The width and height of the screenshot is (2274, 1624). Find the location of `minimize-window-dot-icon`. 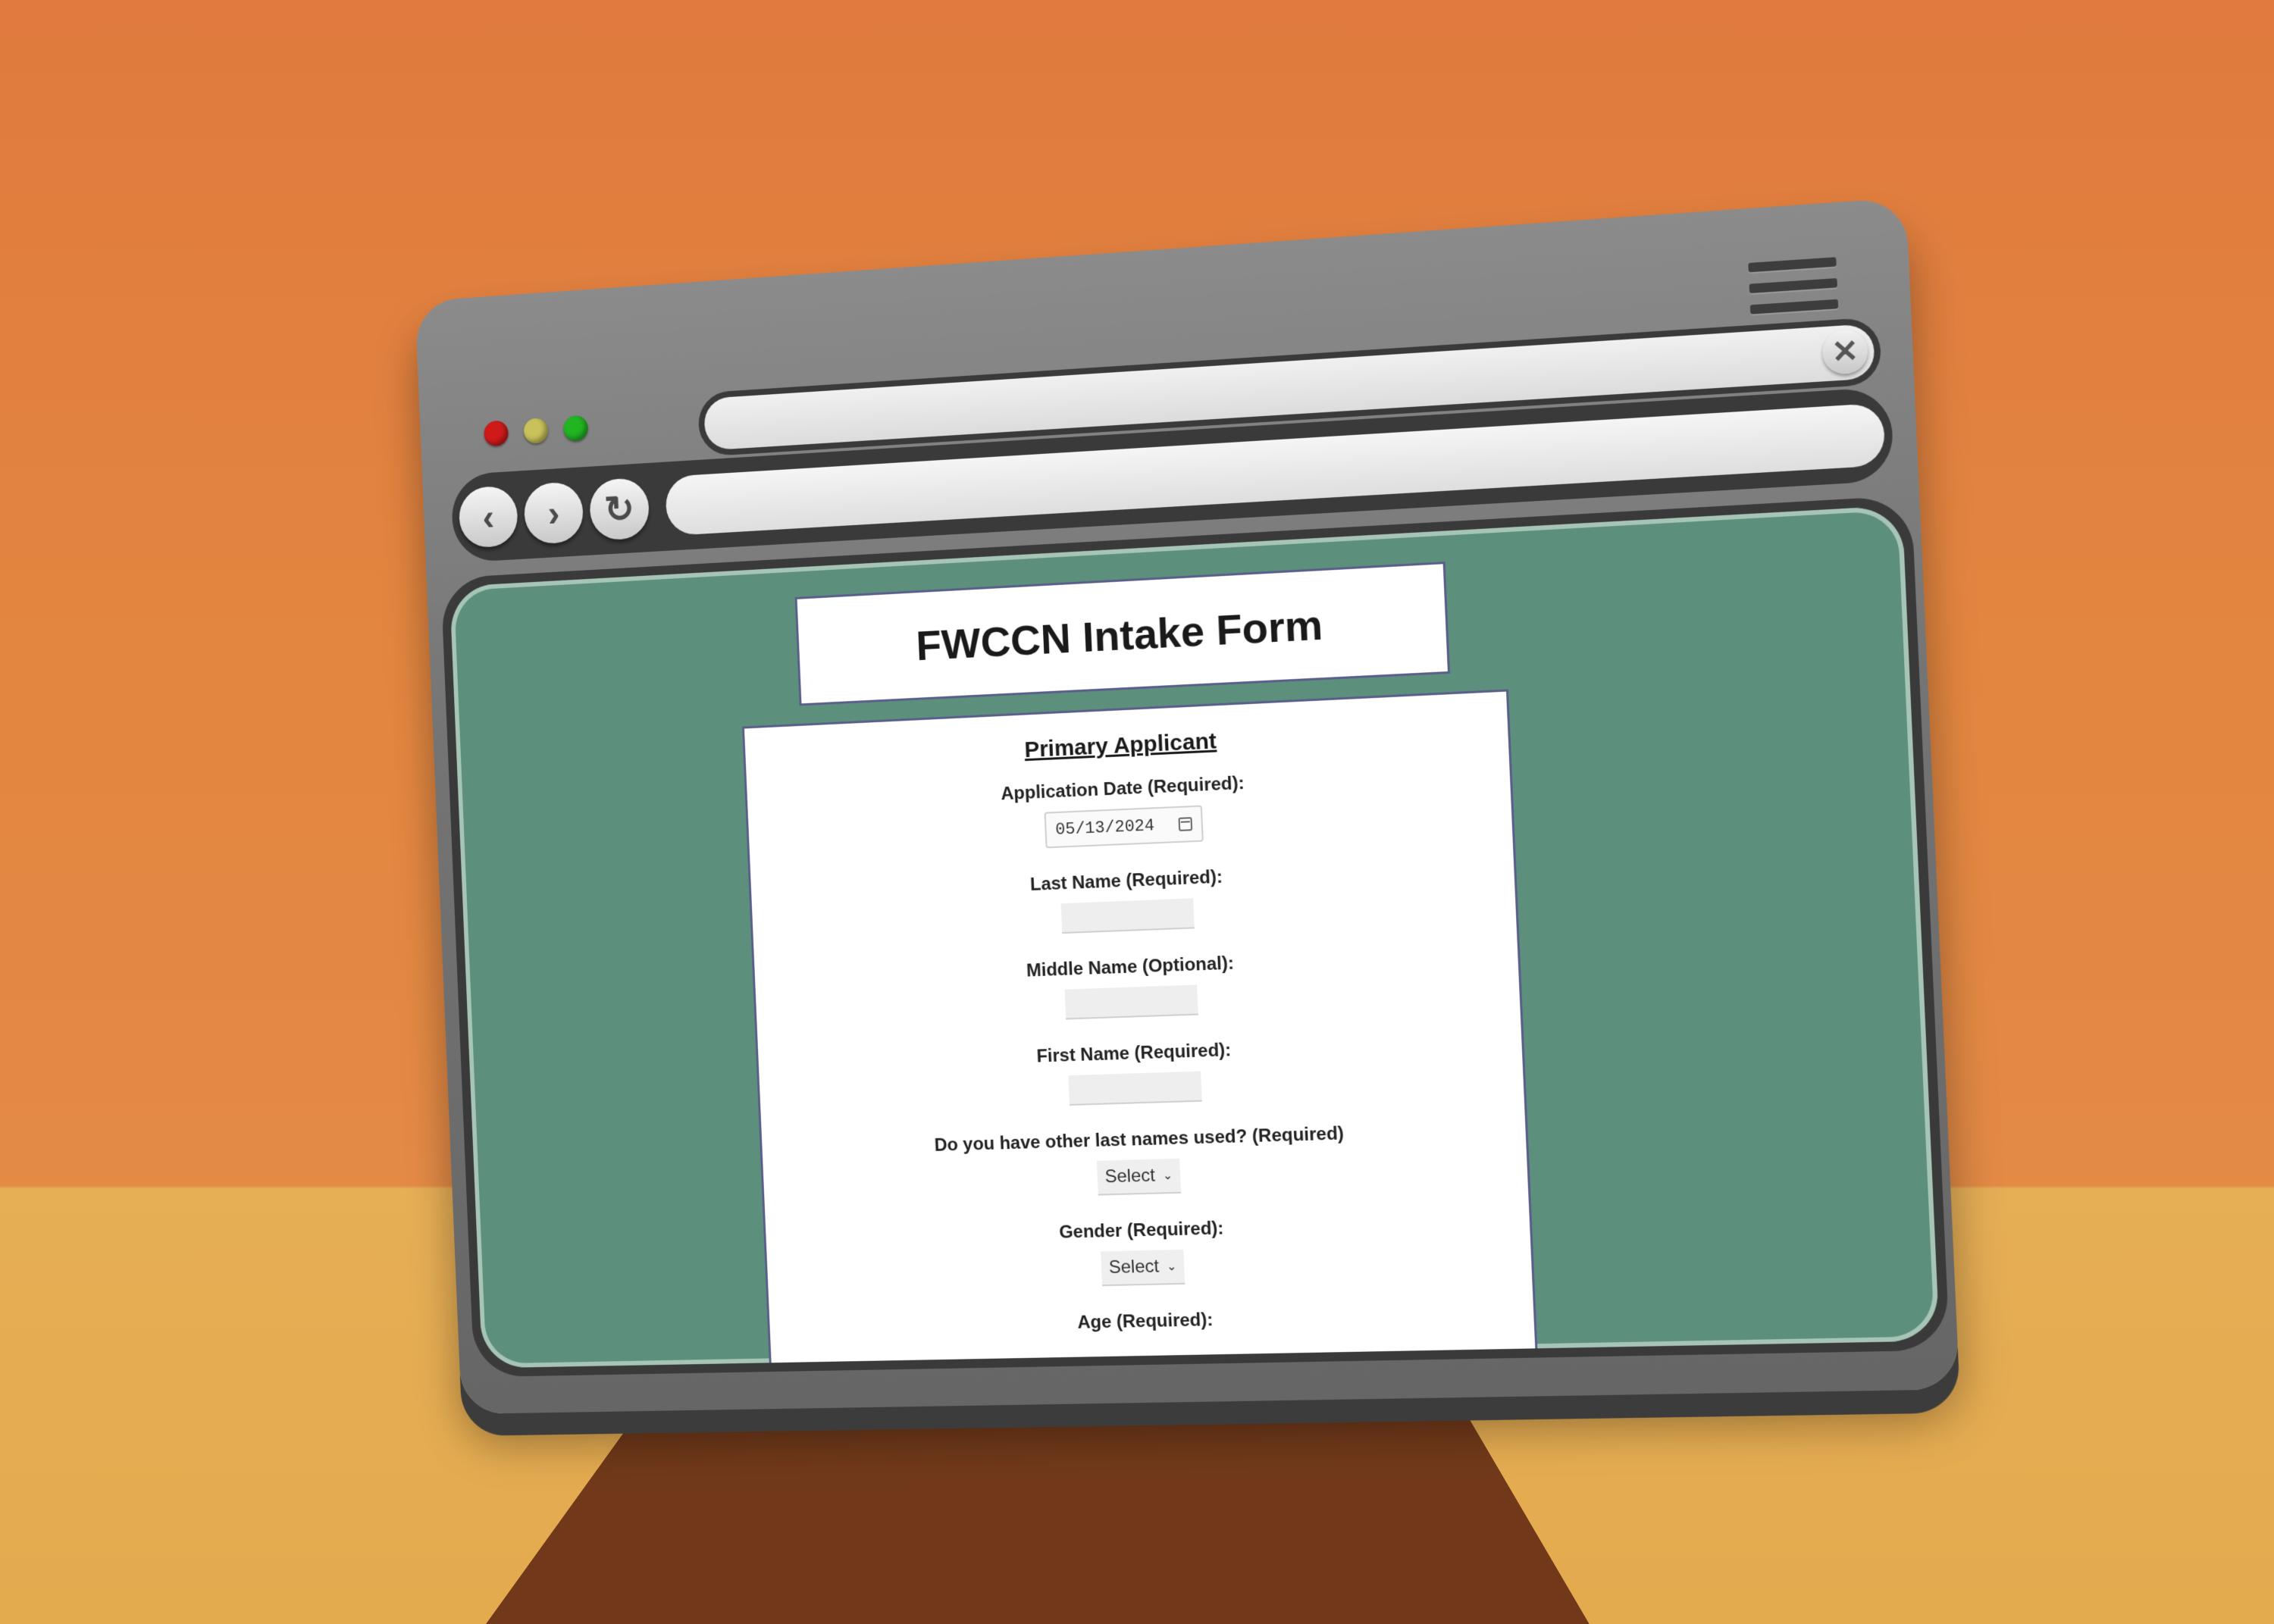

minimize-window-dot-icon is located at coordinates (536, 431).